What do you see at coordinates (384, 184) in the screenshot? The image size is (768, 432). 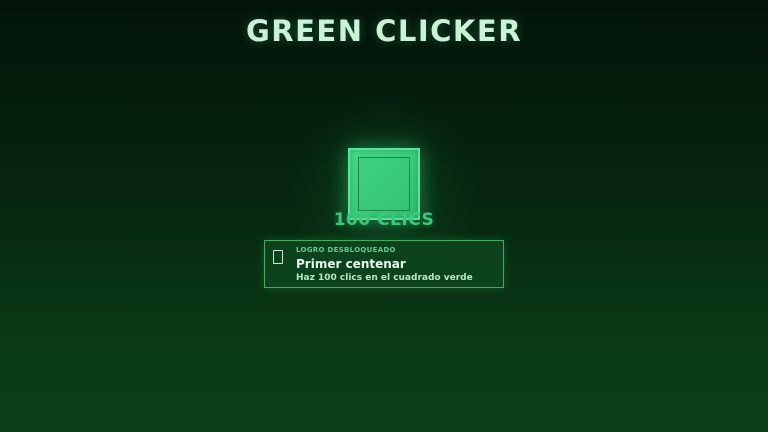 I see `green-square-inner` at bounding box center [384, 184].